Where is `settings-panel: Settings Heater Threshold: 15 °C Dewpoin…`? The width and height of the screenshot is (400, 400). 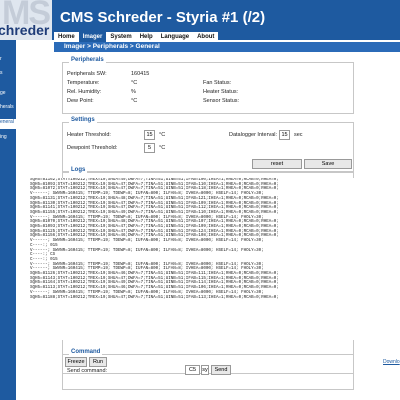 settings-panel: Settings Heater Threshold: 15 °C Dewpoin… is located at coordinates (208, 144).